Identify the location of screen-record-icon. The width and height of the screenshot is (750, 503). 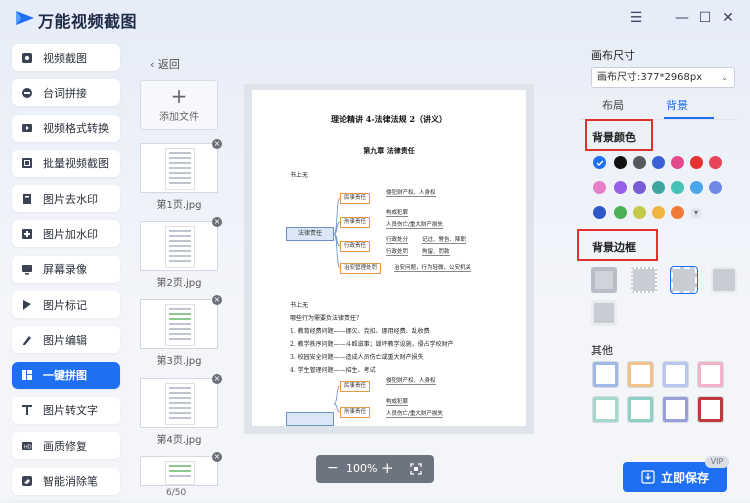
(27, 269).